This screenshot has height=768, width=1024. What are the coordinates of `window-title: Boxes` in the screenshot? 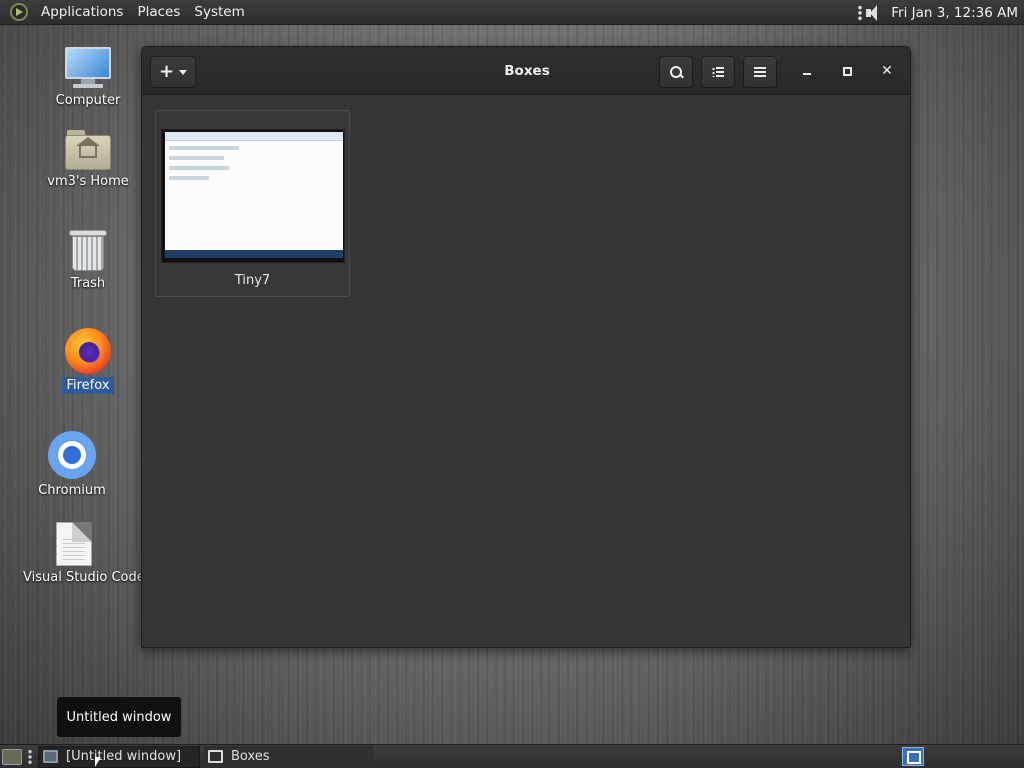 It's located at (527, 71).